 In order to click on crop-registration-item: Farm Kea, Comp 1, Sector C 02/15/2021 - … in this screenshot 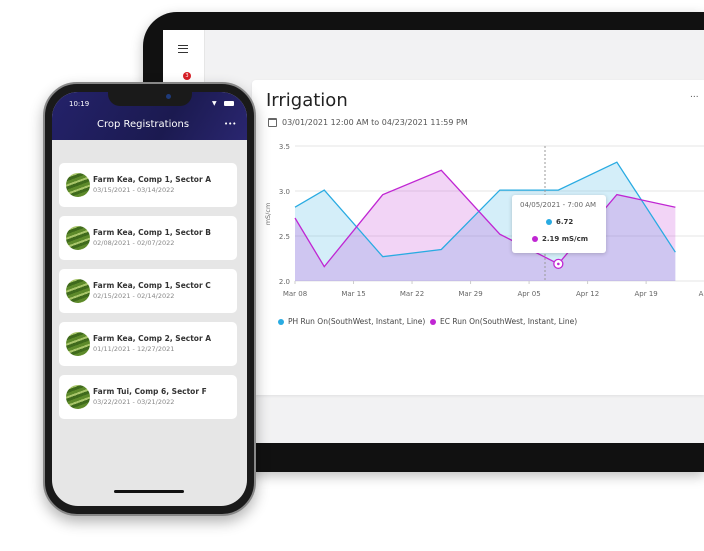, I will do `click(148, 291)`.